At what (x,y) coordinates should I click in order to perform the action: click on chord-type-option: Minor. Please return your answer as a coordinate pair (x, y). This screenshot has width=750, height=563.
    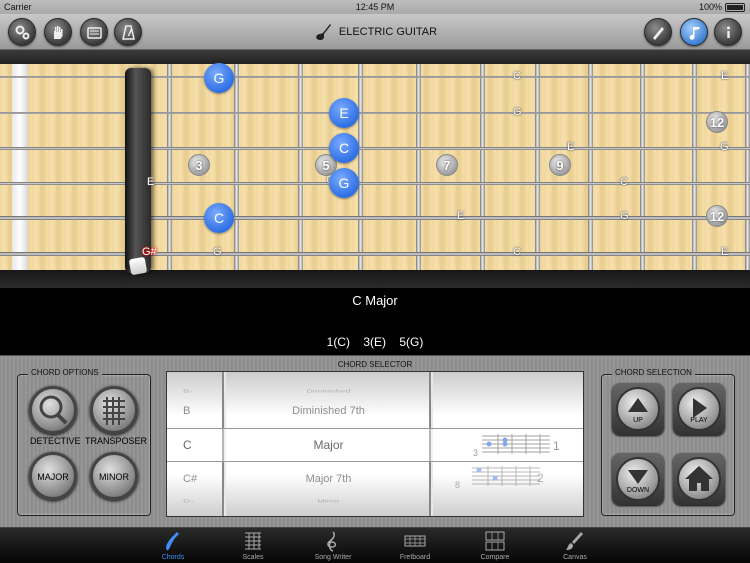
    Looking at the image, I should click on (328, 501).